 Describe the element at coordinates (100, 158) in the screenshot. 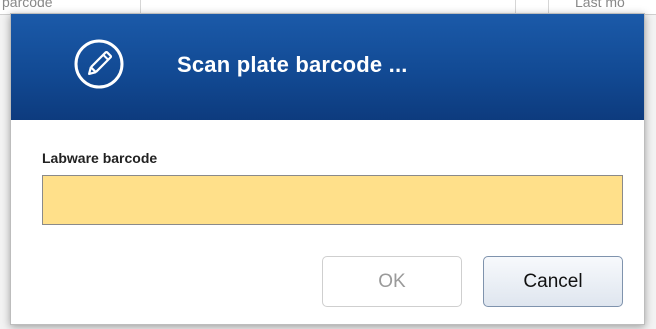

I see `labware-barcode-label: Labware barcode` at that location.